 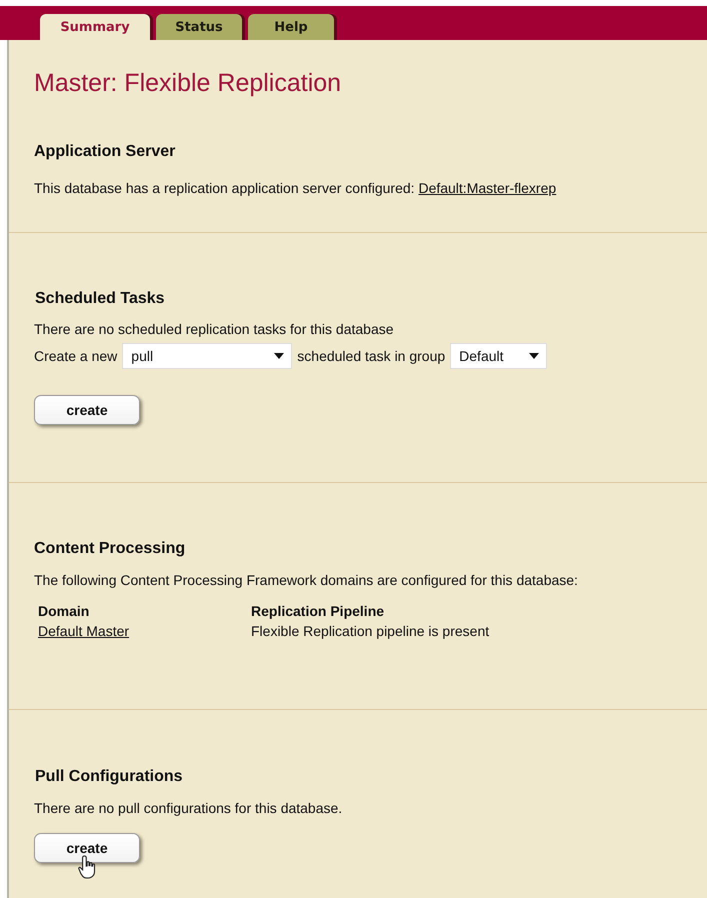 What do you see at coordinates (487, 188) in the screenshot?
I see `server-link: Default:Master-flexrep` at bounding box center [487, 188].